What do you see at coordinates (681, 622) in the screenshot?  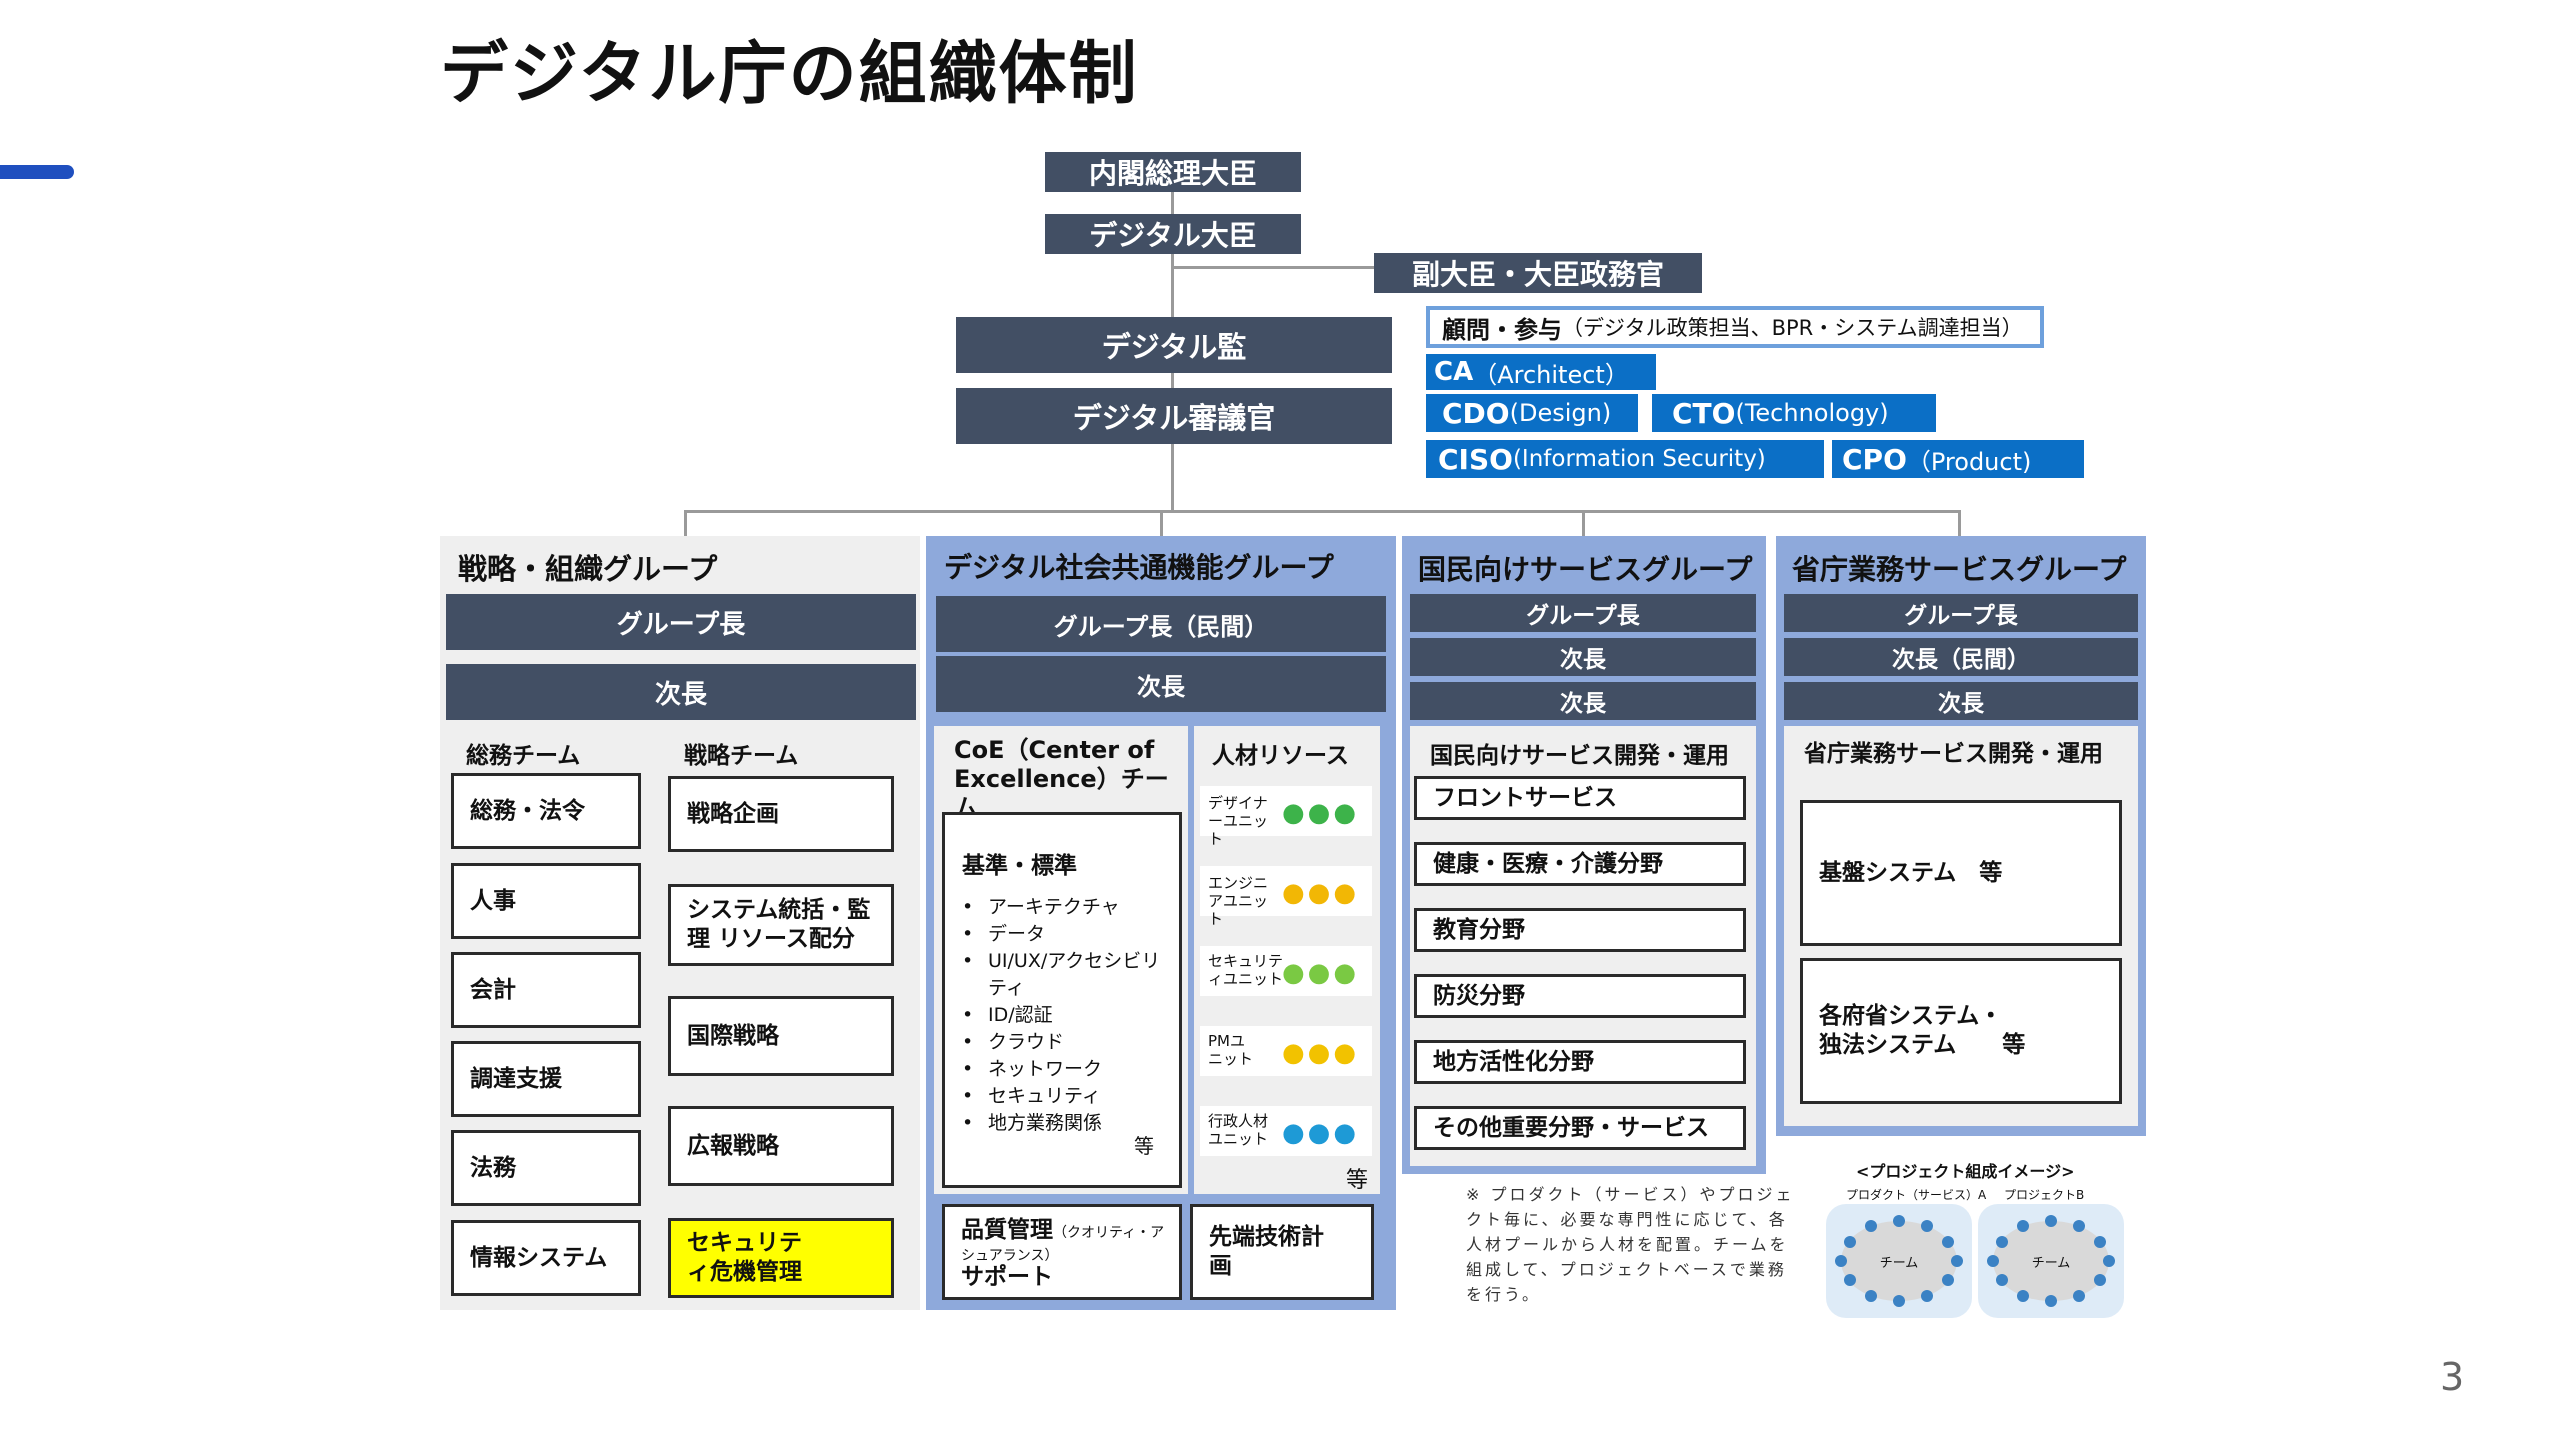 I see `strategy-head: グループ長` at bounding box center [681, 622].